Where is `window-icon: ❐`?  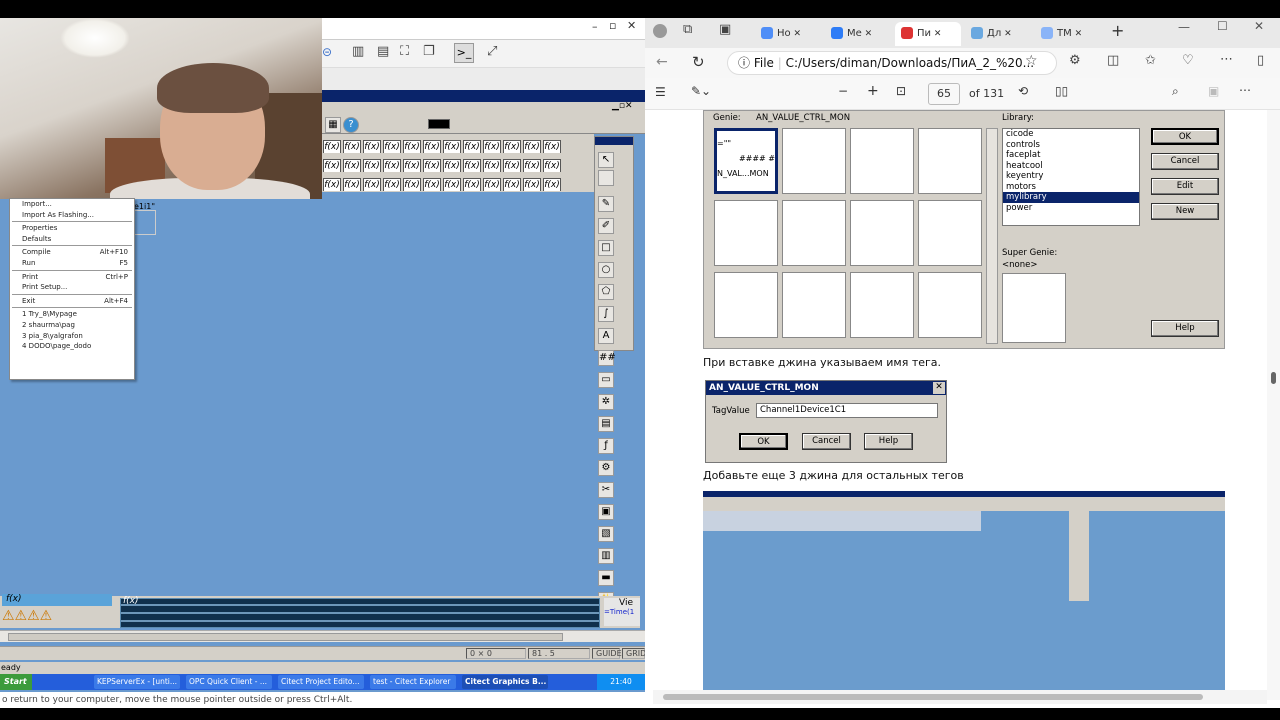 window-icon: ❐ is located at coordinates (429, 51).